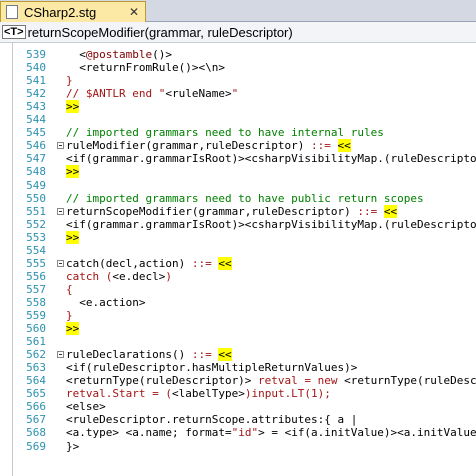 This screenshot has width=476, height=476. What do you see at coordinates (238, 250) in the screenshot?
I see `code-line: 554` at bounding box center [238, 250].